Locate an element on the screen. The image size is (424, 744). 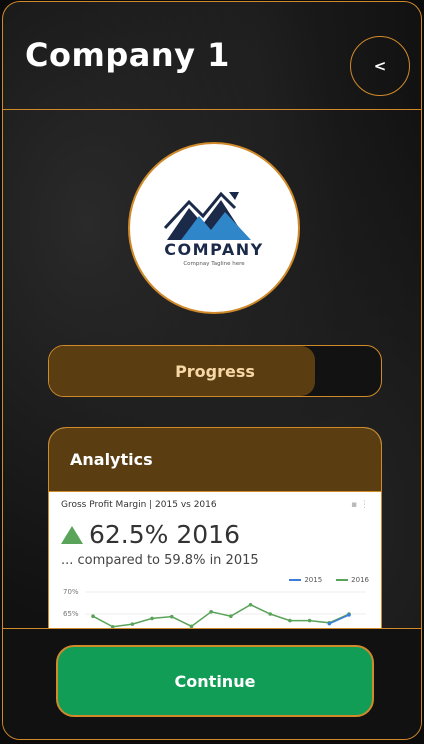
legend-line-2016 is located at coordinates (342, 580).